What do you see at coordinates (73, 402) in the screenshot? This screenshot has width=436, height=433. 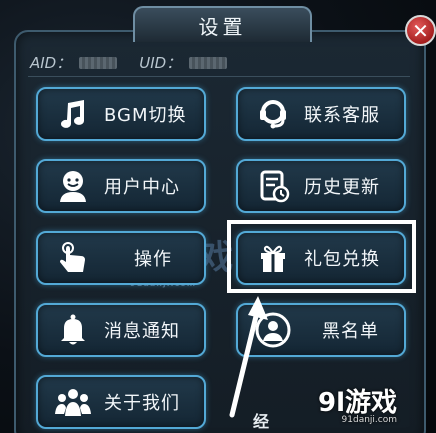 I see `group-icon` at bounding box center [73, 402].